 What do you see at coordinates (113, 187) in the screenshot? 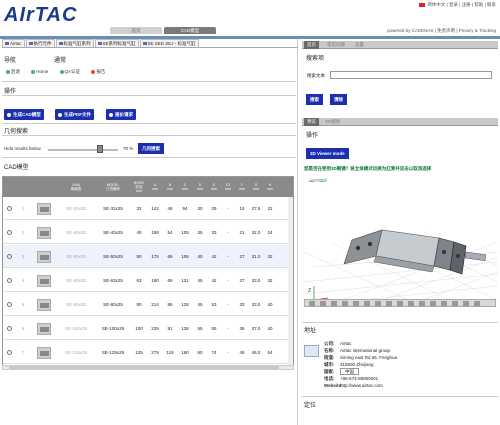
I see `column-header: MODEL 订货编号` at bounding box center [113, 187].